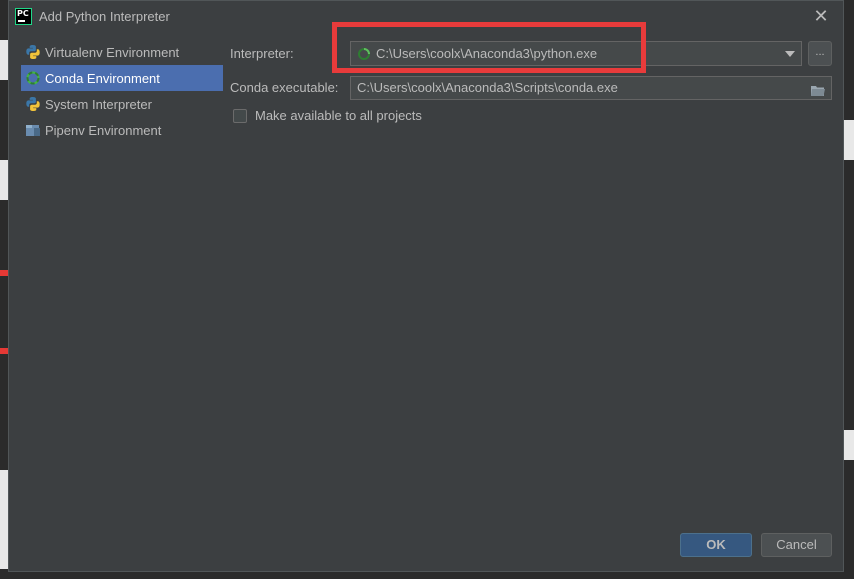 The width and height of the screenshot is (854, 579). What do you see at coordinates (102, 78) in the screenshot?
I see `sidebar-item-label: Conda Environment` at bounding box center [102, 78].